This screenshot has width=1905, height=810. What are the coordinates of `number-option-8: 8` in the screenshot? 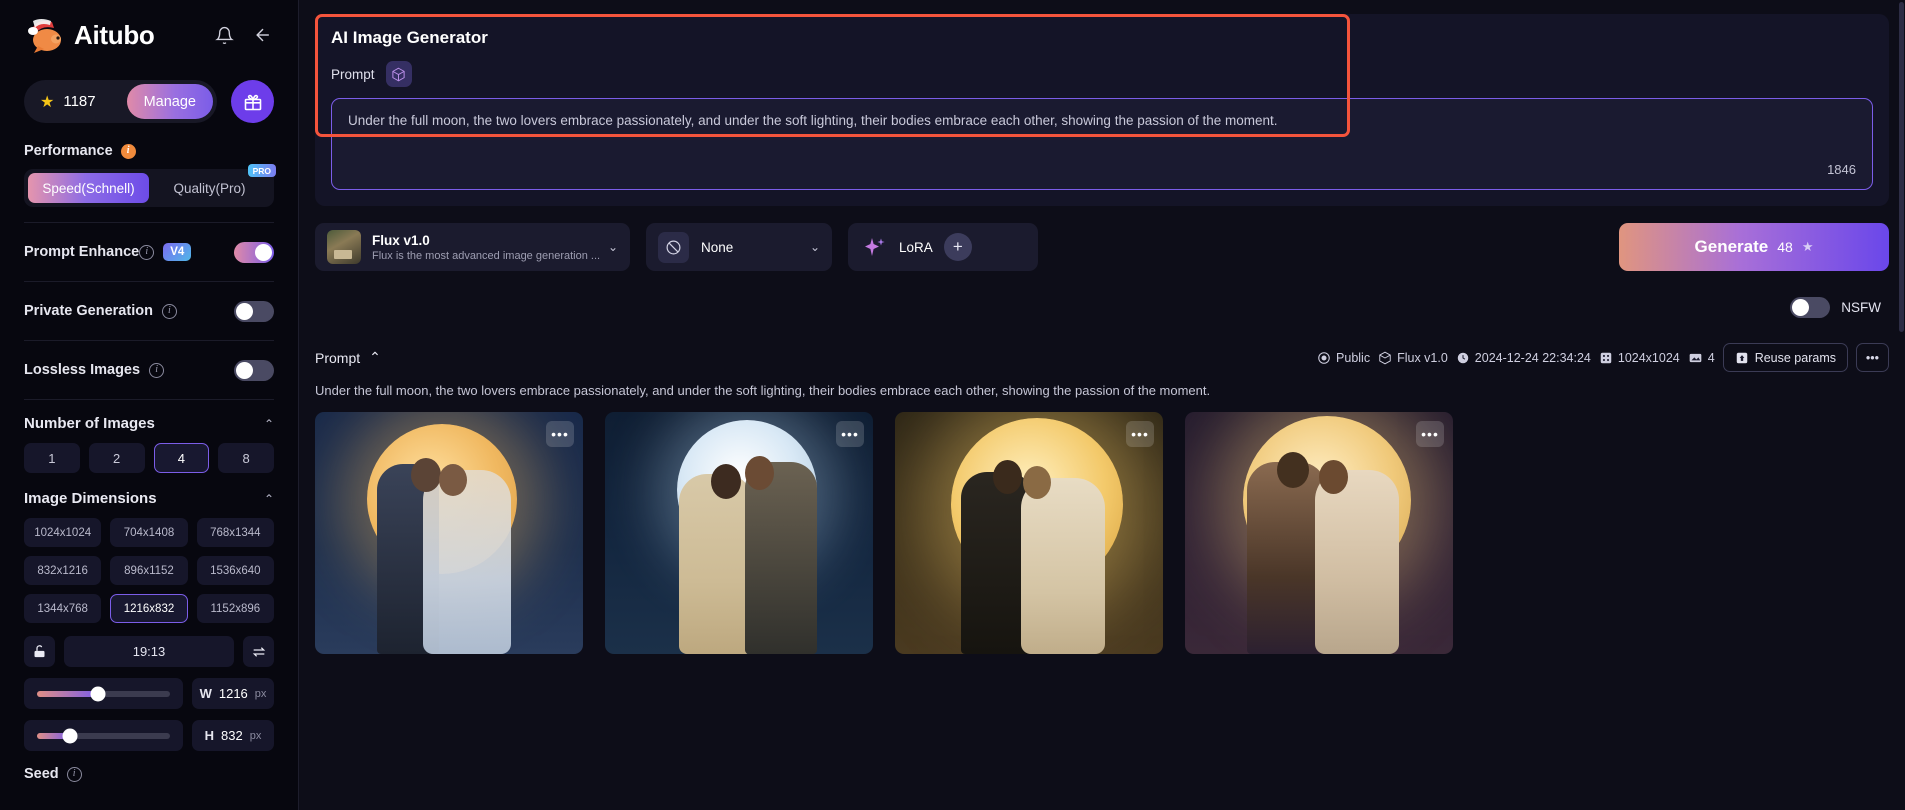 It's located at (246, 458).